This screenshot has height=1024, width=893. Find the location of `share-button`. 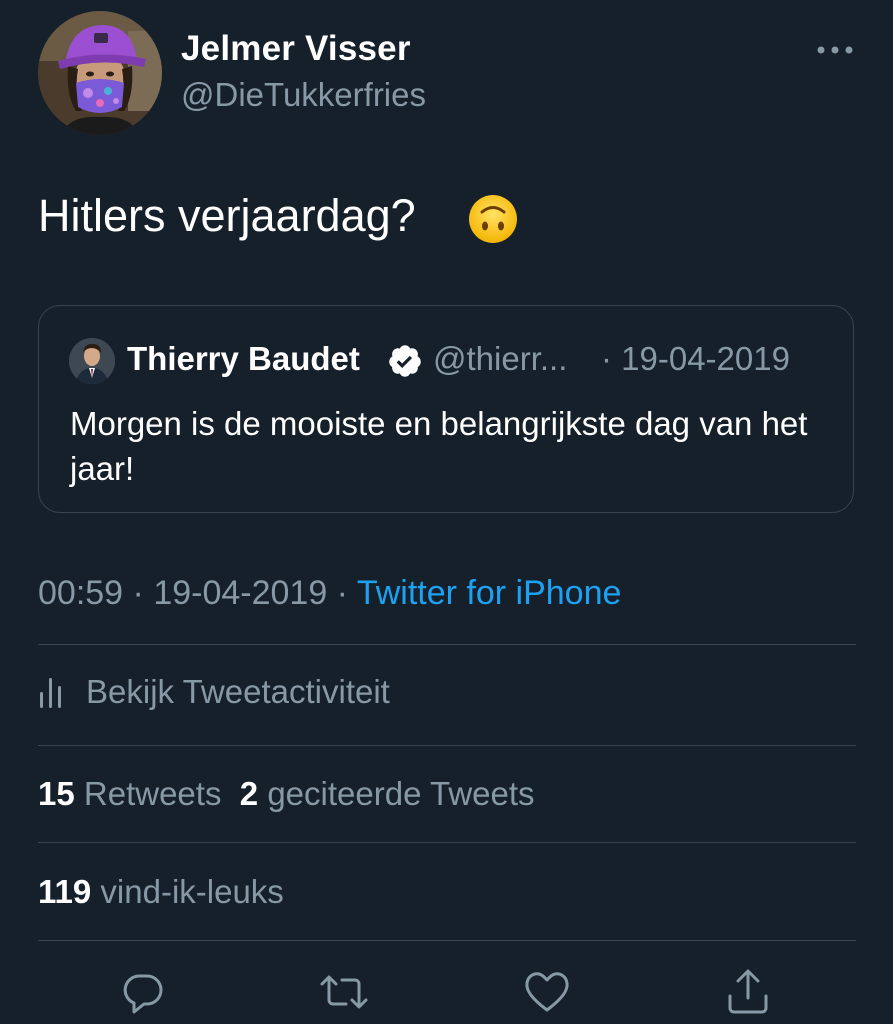

share-button is located at coordinates (748, 992).